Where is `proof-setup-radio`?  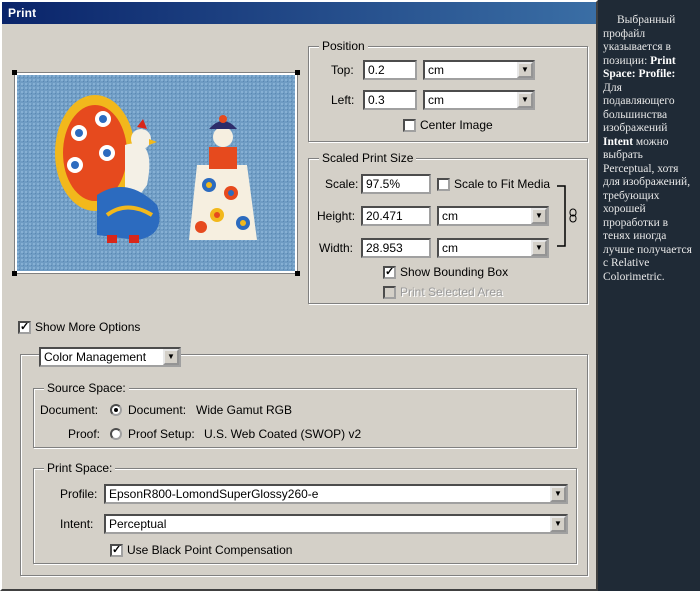 proof-setup-radio is located at coordinates (116, 434).